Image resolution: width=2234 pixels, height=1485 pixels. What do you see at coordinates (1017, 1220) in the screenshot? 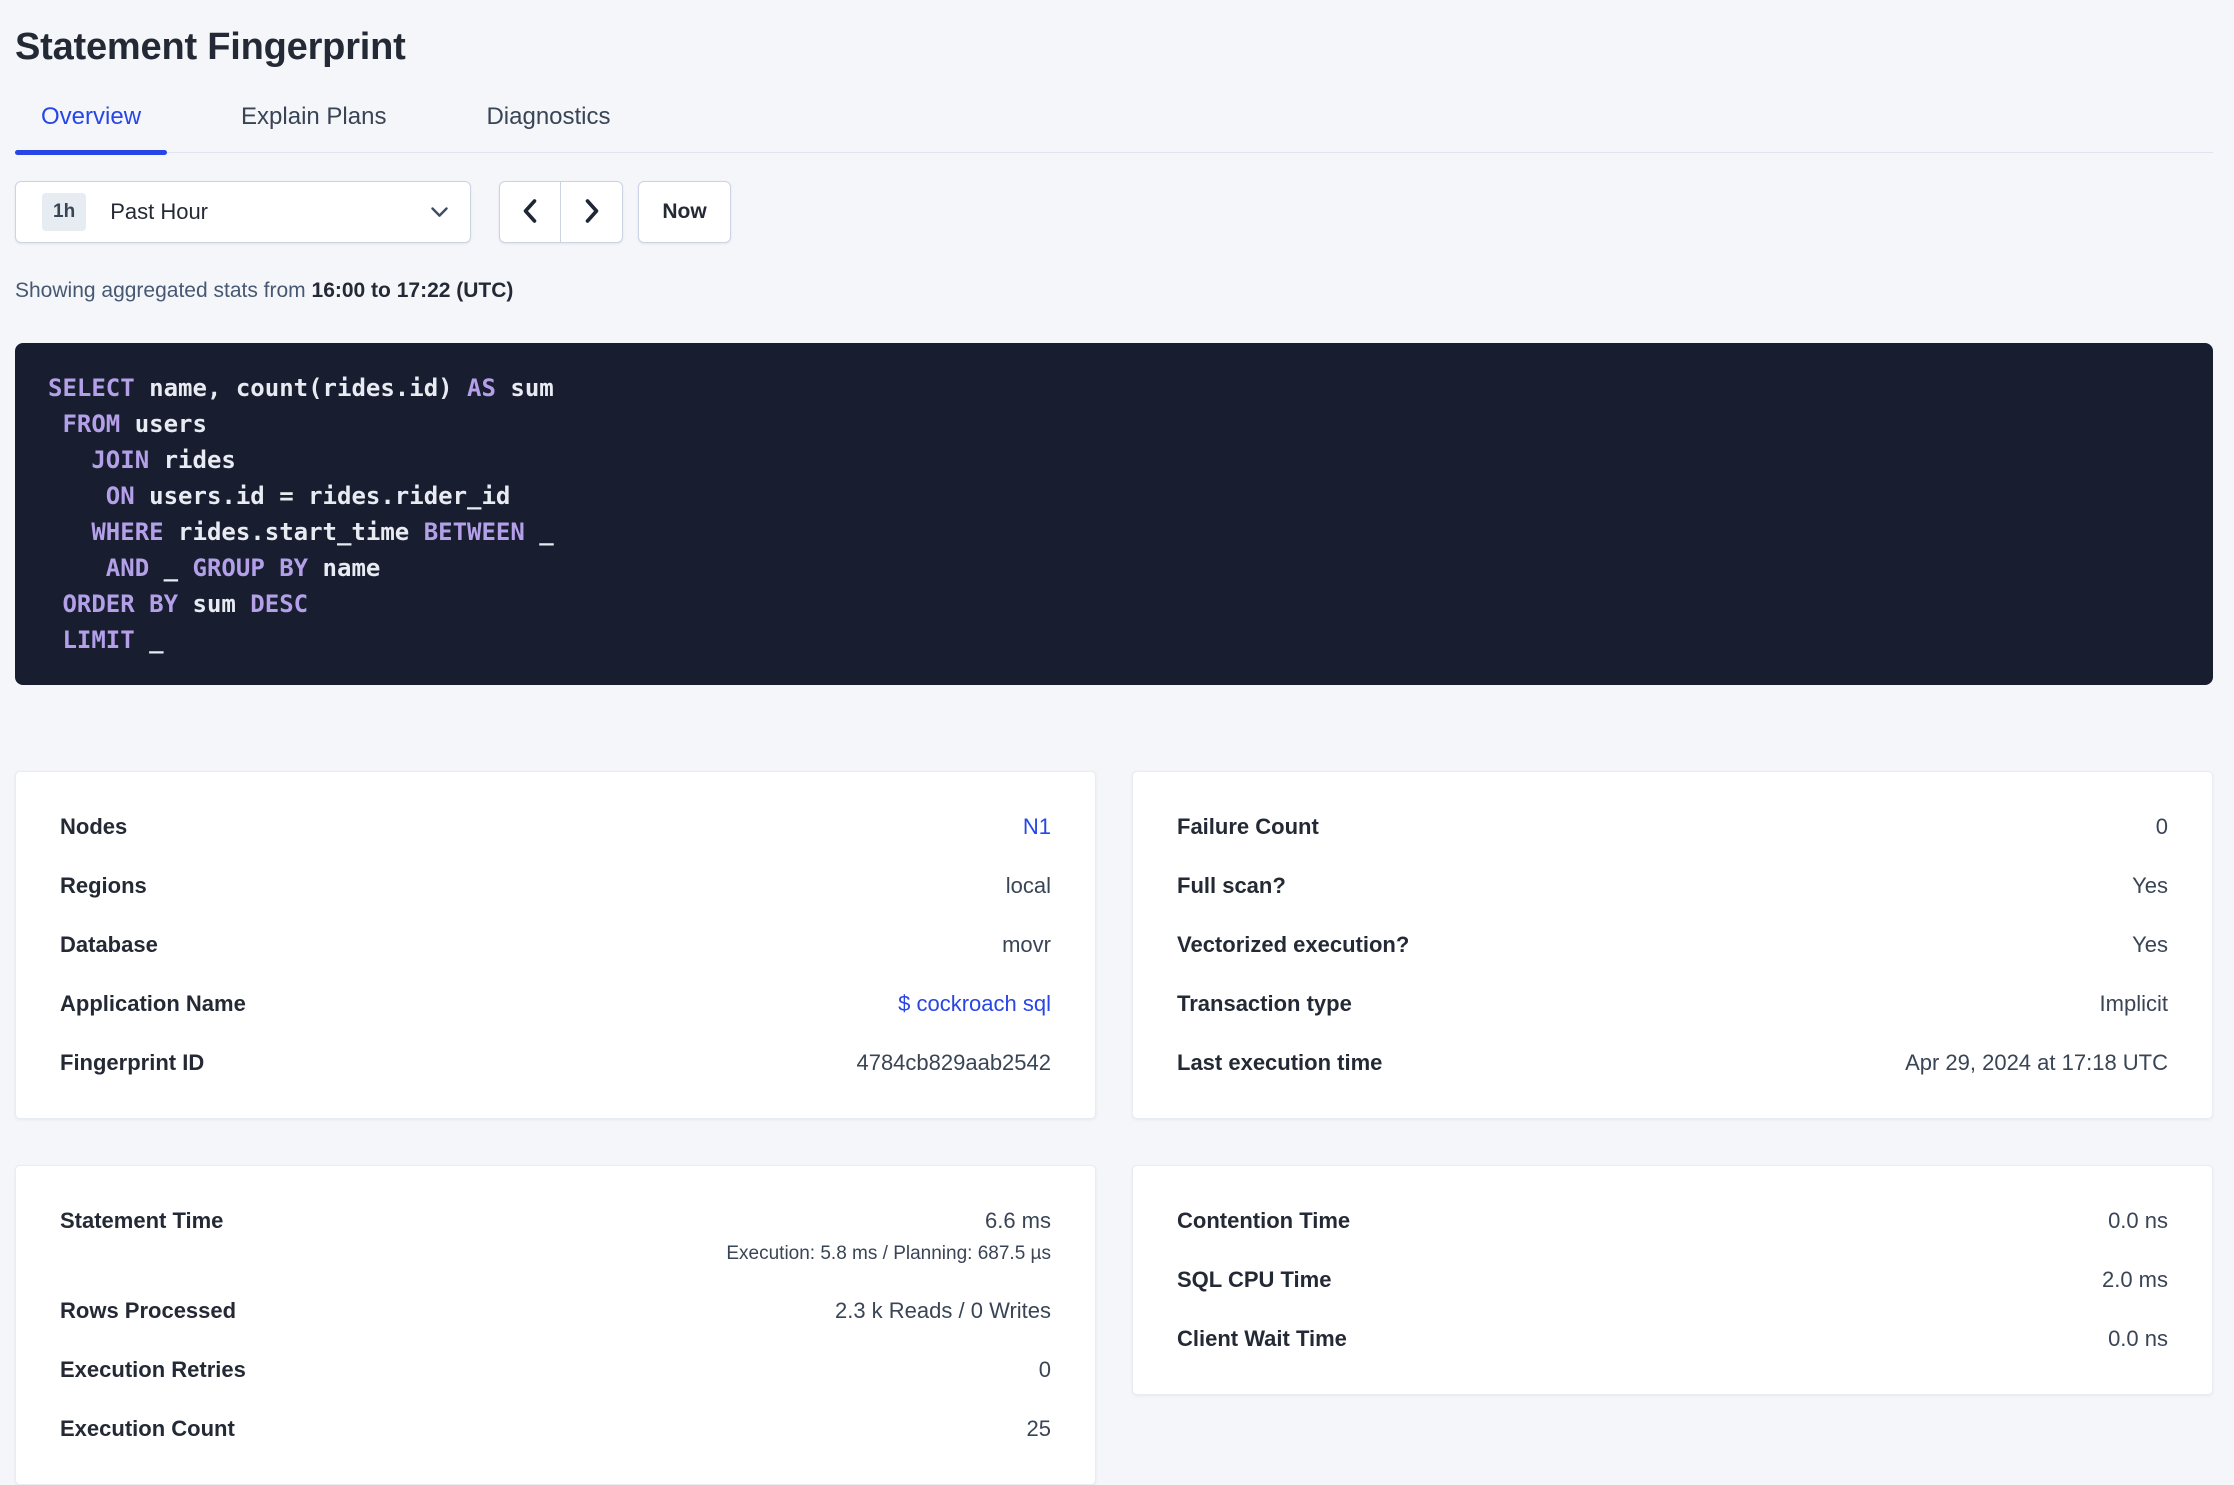
I see `statement-time-value: 6.6 ms` at bounding box center [1017, 1220].